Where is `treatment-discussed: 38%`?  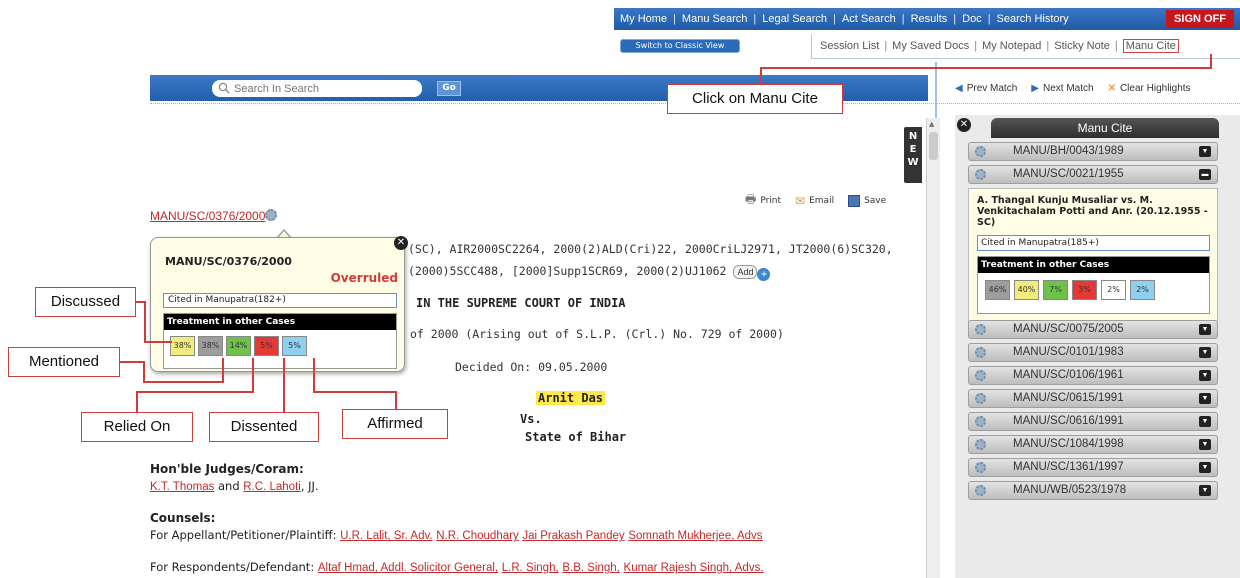 treatment-discussed: 38% is located at coordinates (182, 346).